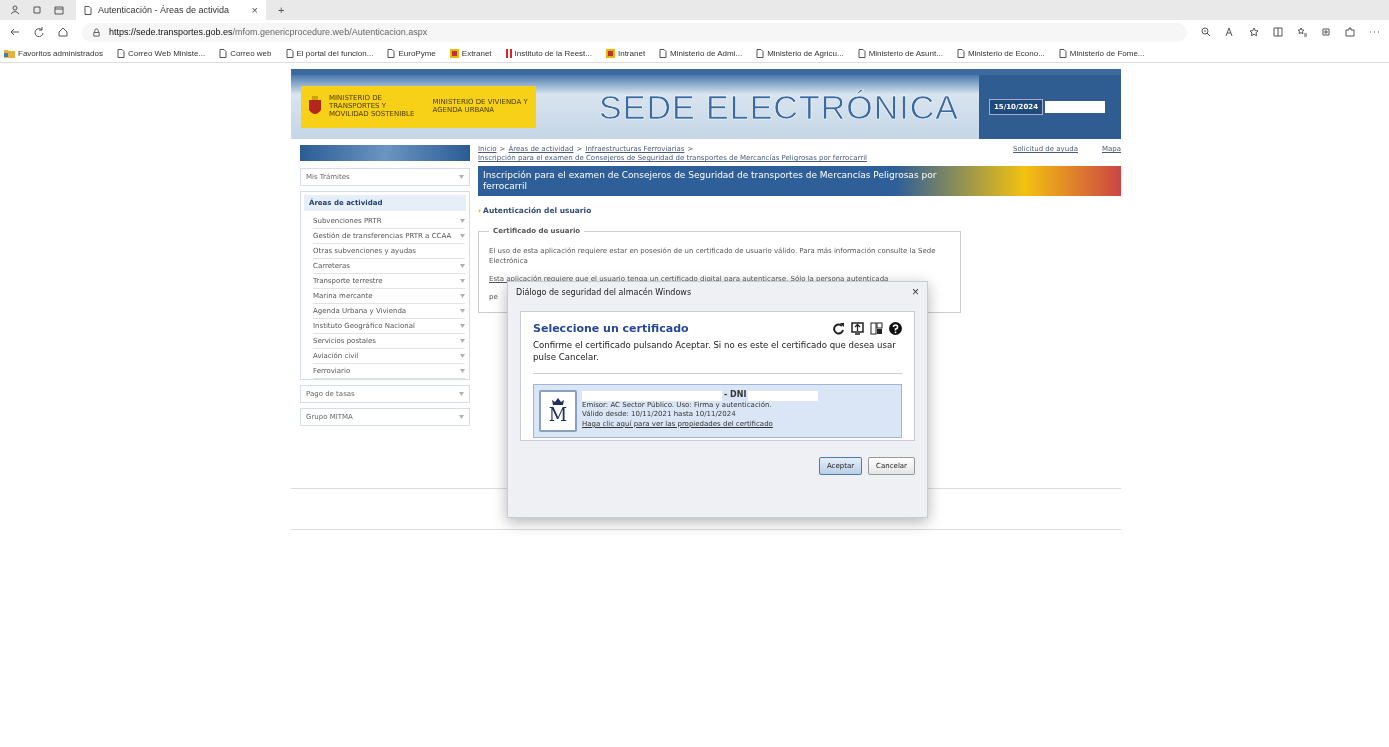 The width and height of the screenshot is (1389, 747). I want to click on page-title-band: Inscripción para el examen de Consejeros de Seguridad de transportes de Mercancías Peligrosas por ferrocarril, so click(799, 181).